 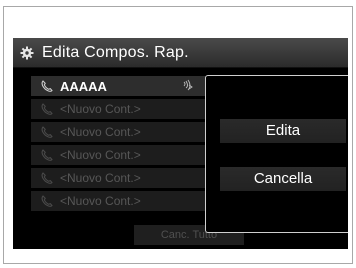 I want to click on edit-button: Edita, so click(x=283, y=131).